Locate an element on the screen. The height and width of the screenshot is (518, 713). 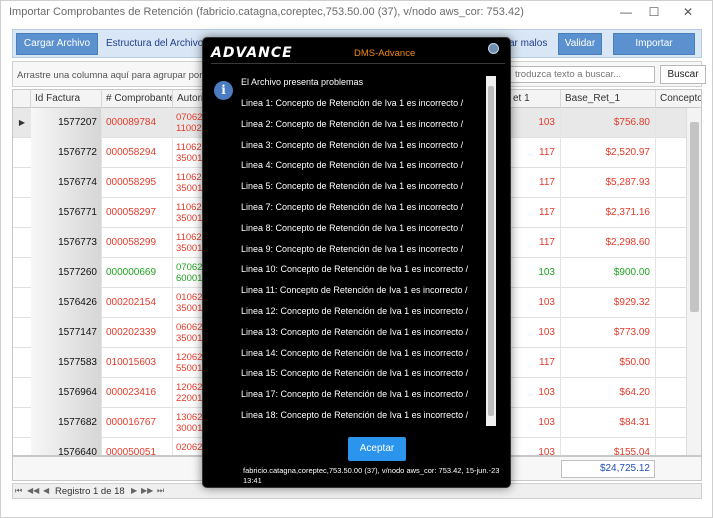
cell-id-factura: 1576964 is located at coordinates (66, 393).